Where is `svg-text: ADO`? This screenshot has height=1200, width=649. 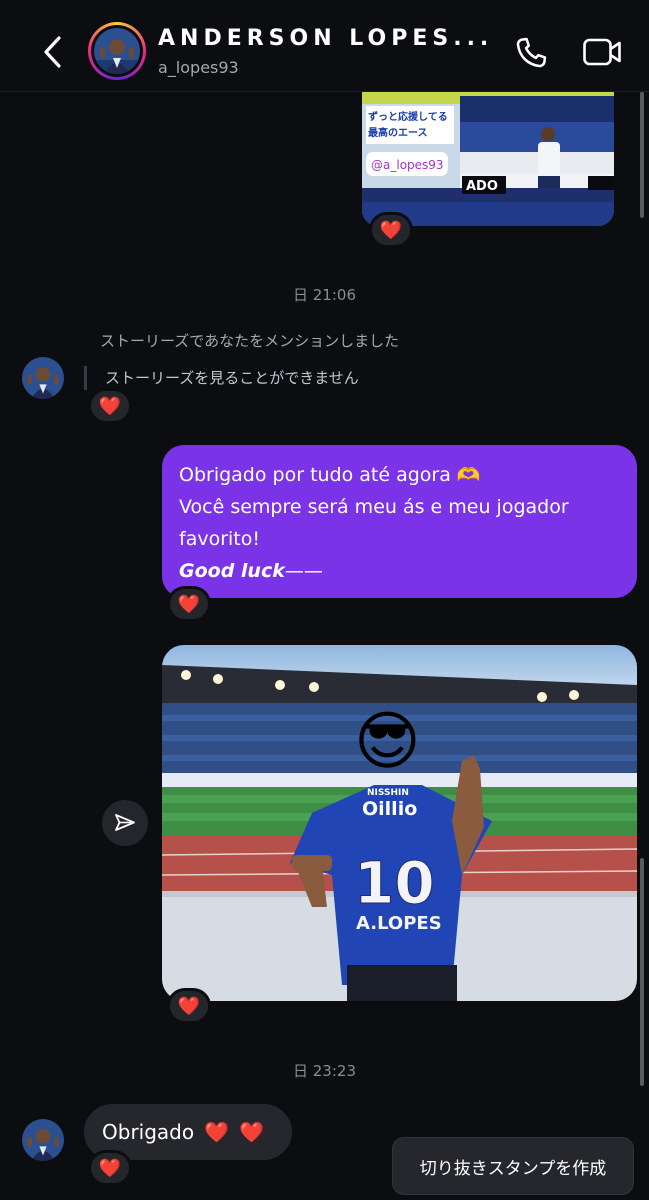
svg-text: ADO is located at coordinates (482, 186).